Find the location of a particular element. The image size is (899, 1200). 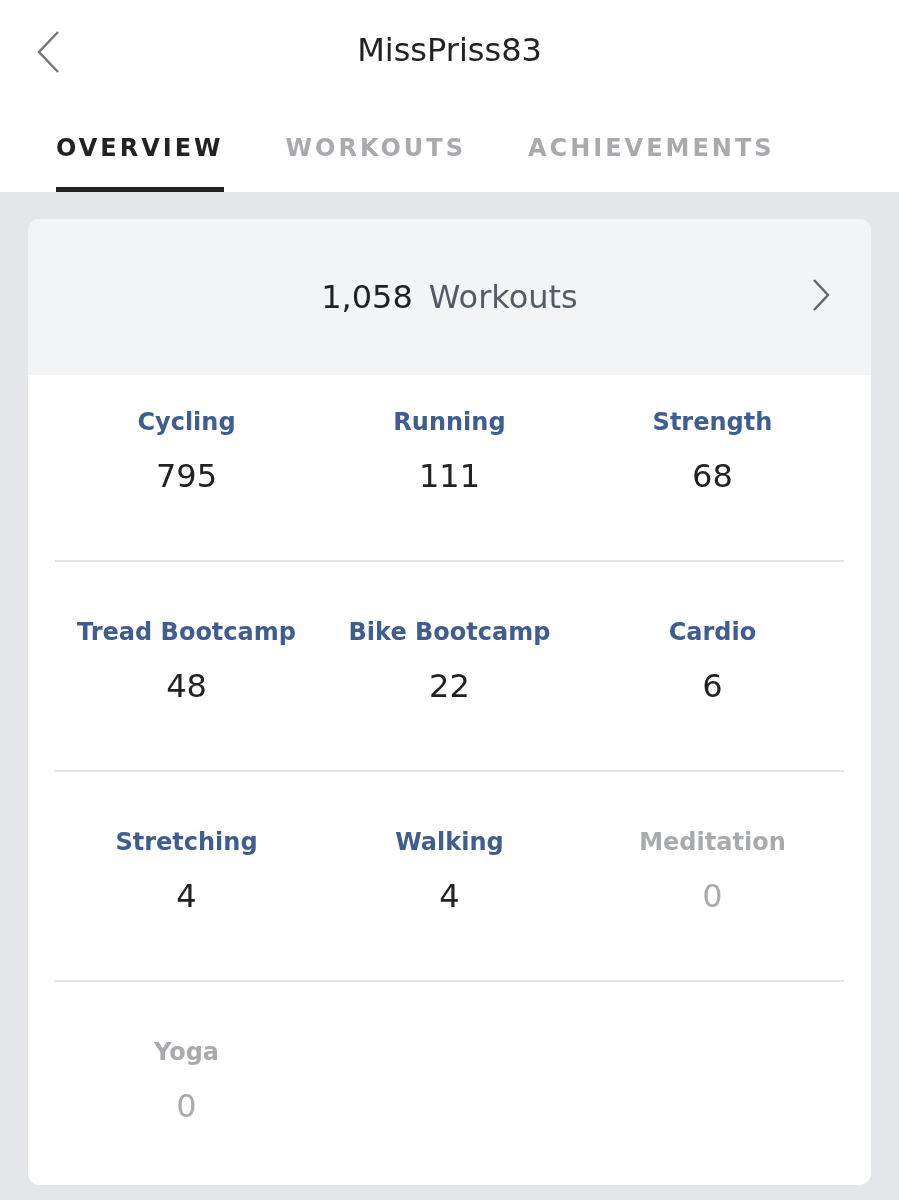

tab: OVERVIEW is located at coordinates (140, 146).